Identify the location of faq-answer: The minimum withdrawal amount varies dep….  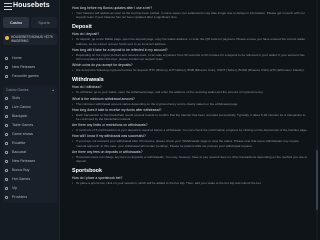
(190, 104).